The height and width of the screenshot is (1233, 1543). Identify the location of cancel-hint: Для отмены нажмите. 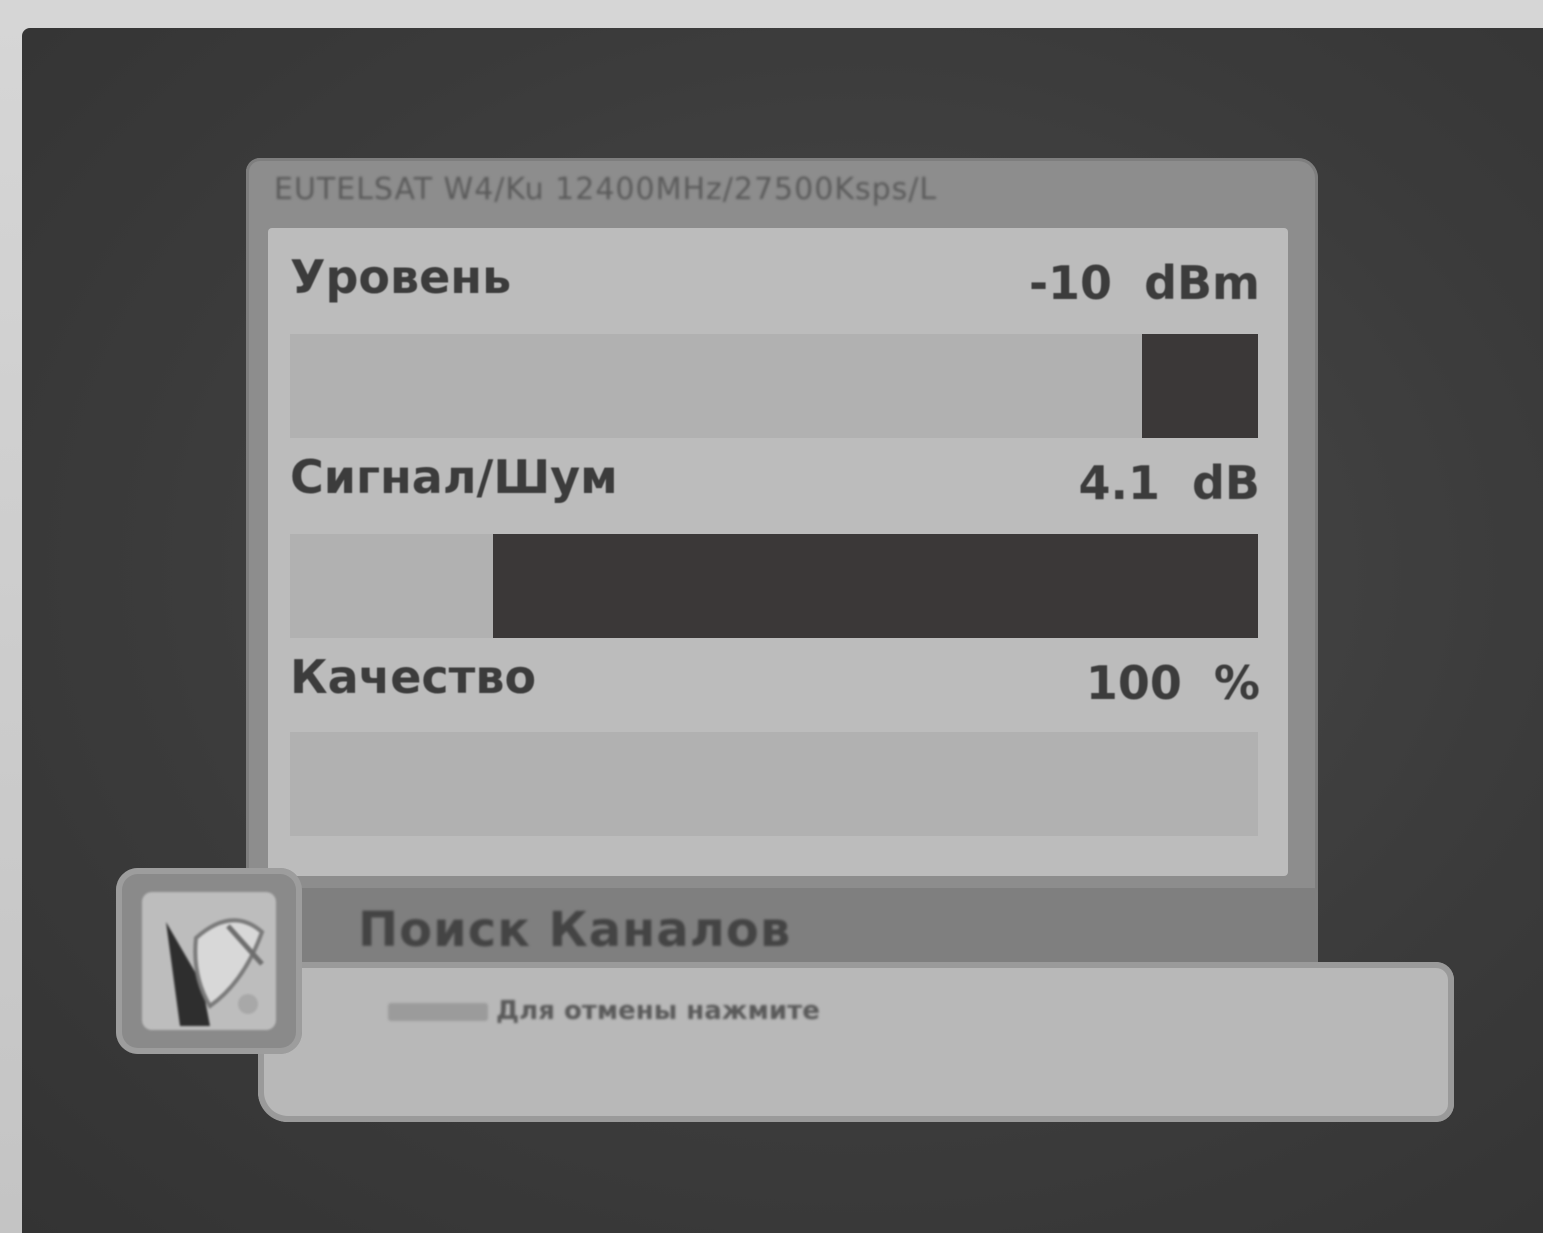
(604, 1011).